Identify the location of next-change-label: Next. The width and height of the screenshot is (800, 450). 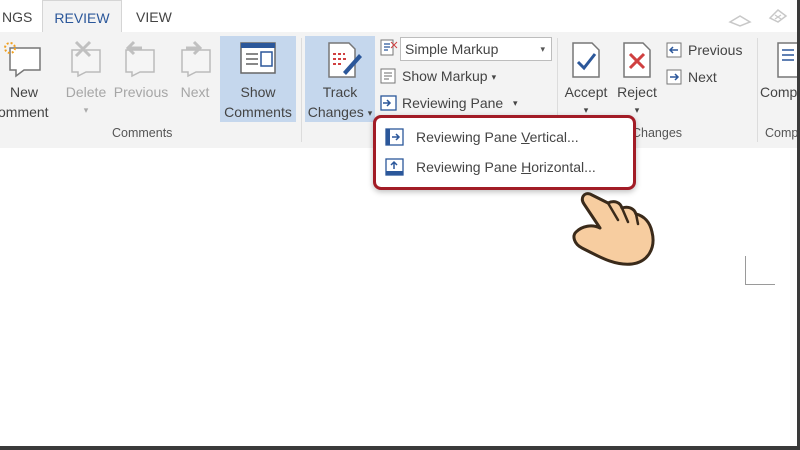
(702, 77).